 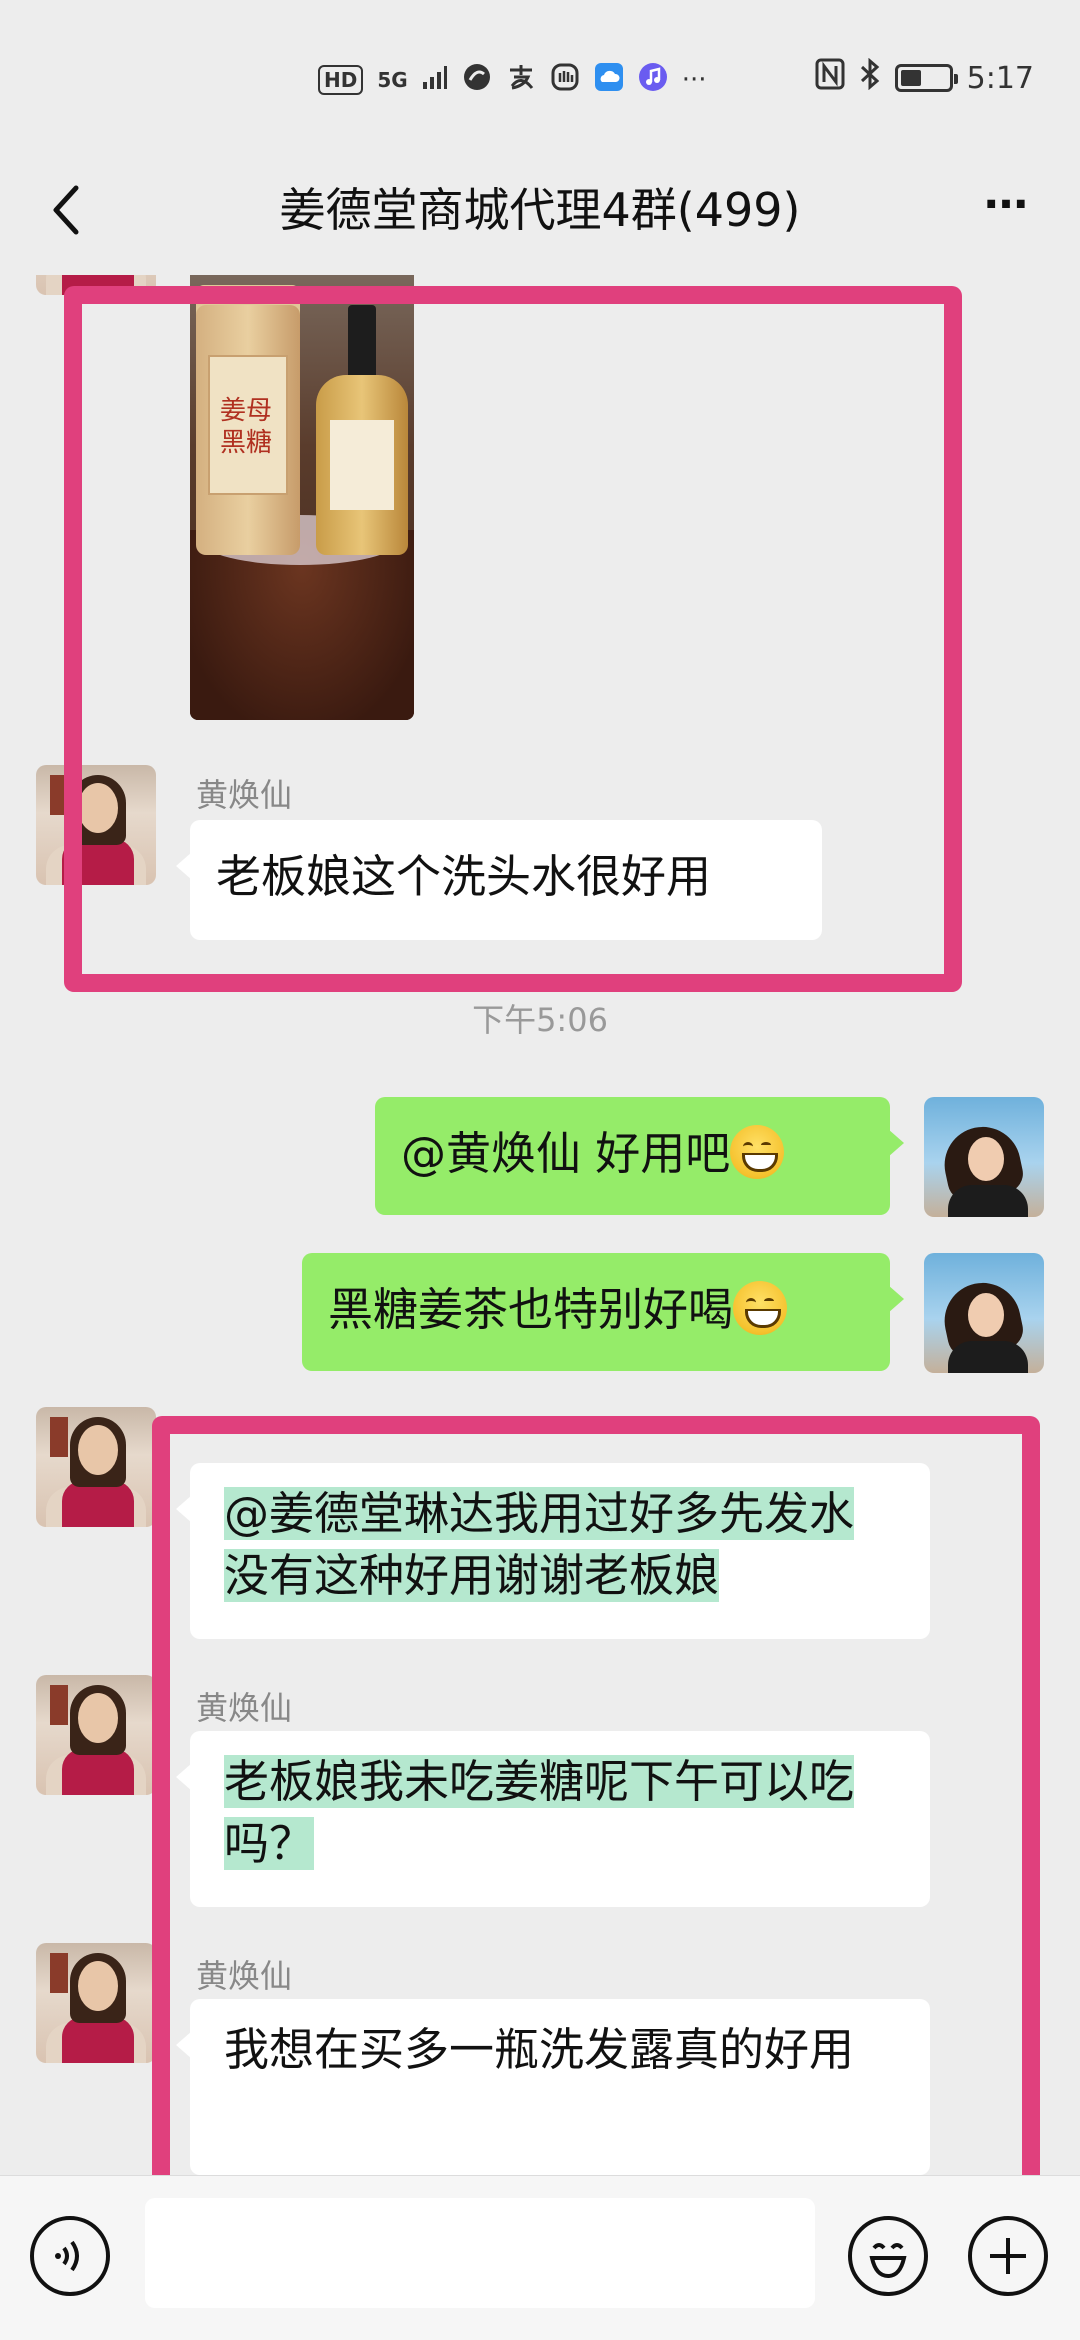 I want to click on message-text: @黄焕仙 好用吧, so click(x=566, y=1153).